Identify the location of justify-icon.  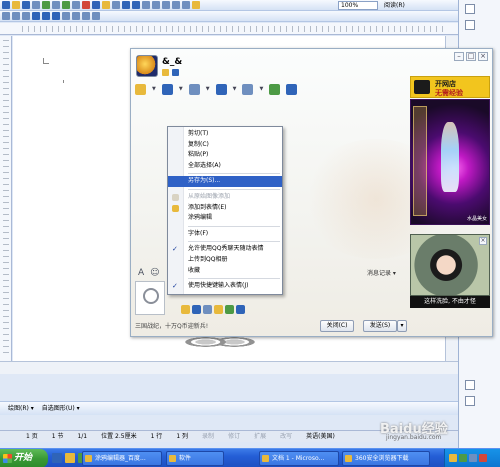
(96, 16).